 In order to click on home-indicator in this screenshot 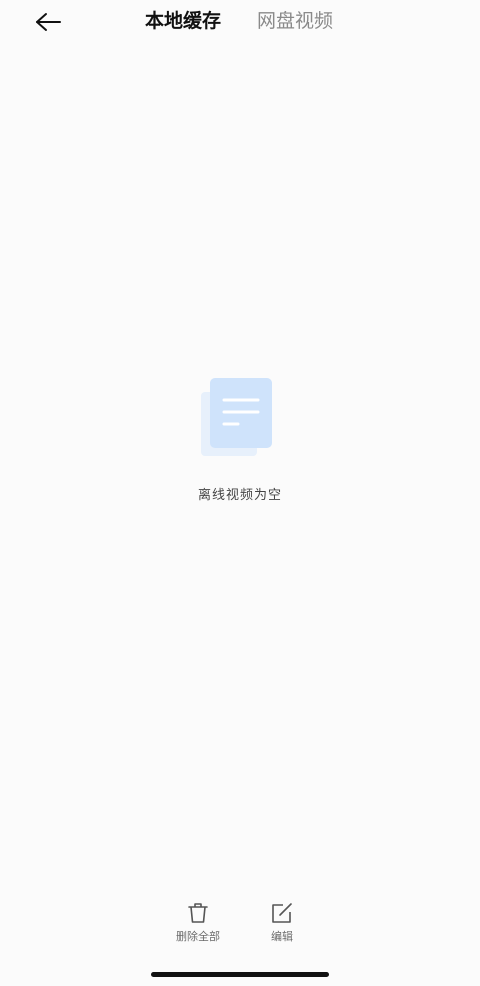, I will do `click(240, 974)`.